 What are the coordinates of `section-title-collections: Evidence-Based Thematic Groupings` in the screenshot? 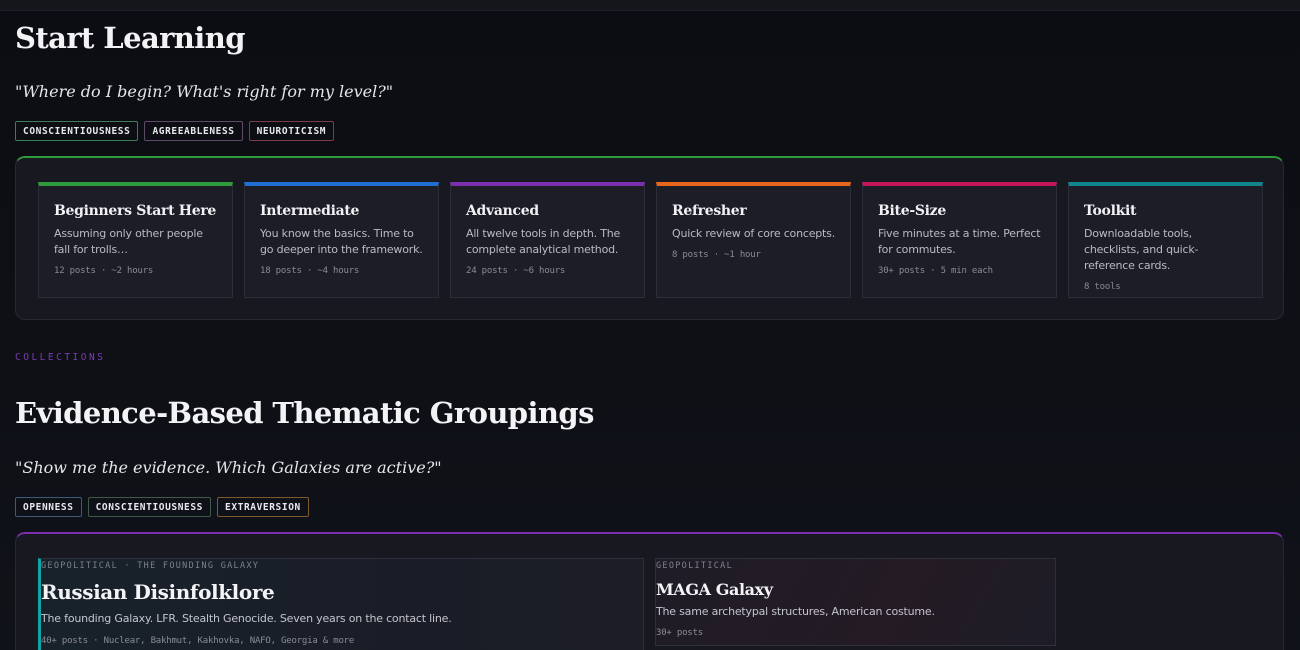 It's located at (304, 413).